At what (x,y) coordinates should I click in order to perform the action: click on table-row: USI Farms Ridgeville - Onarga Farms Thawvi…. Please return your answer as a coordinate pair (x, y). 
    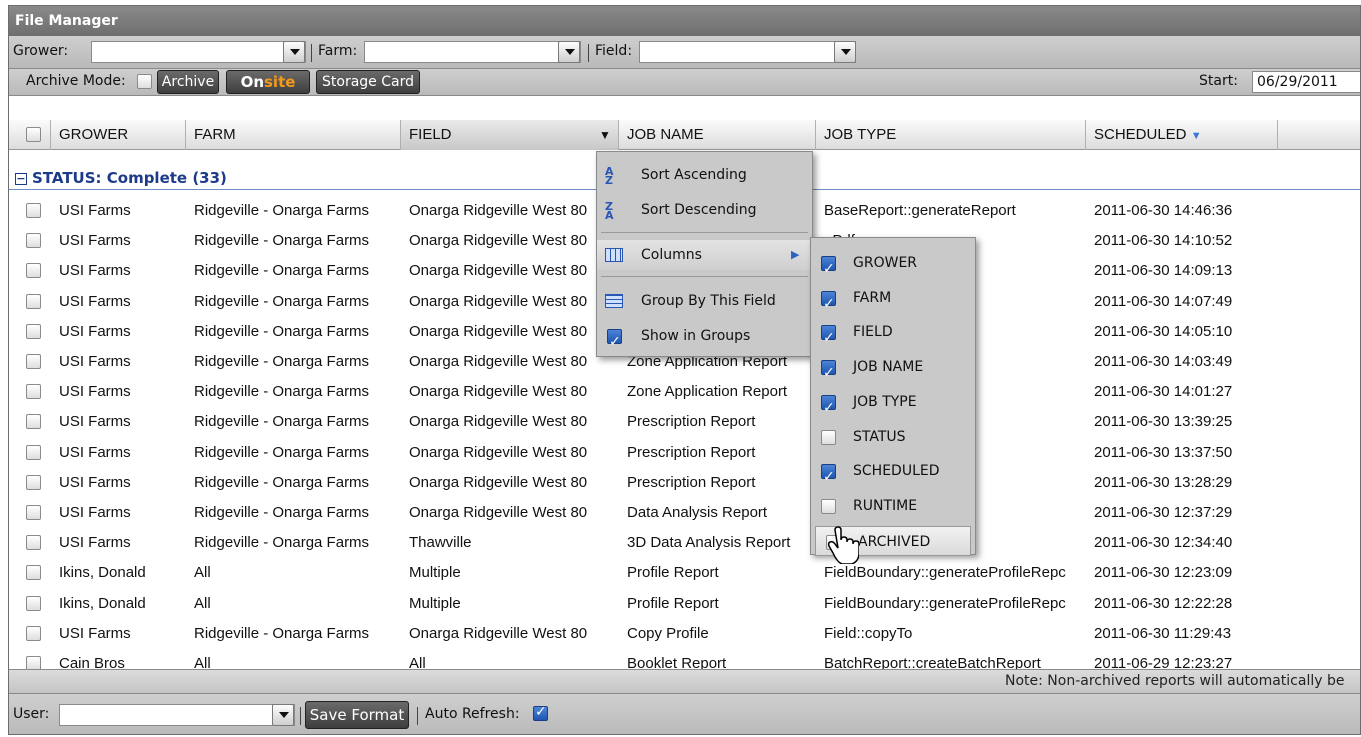
    Looking at the image, I should click on (684, 543).